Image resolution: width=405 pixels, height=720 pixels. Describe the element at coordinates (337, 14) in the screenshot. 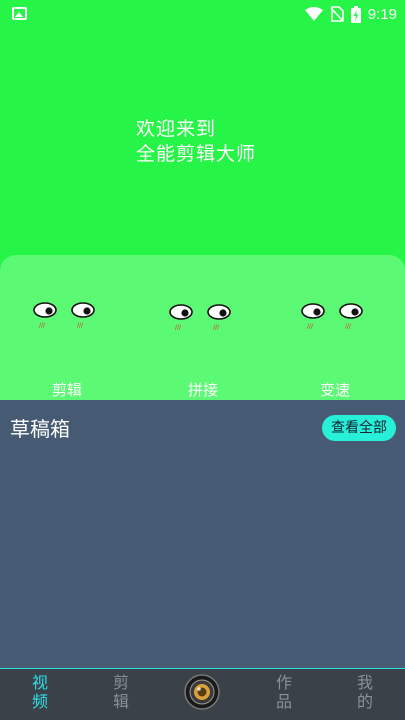

I see `no-sim-icon` at that location.